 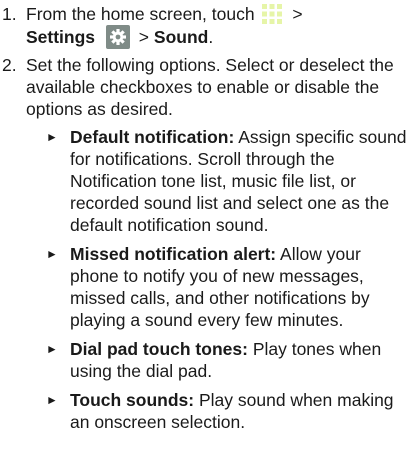 I want to click on period: ., so click(x=211, y=37).